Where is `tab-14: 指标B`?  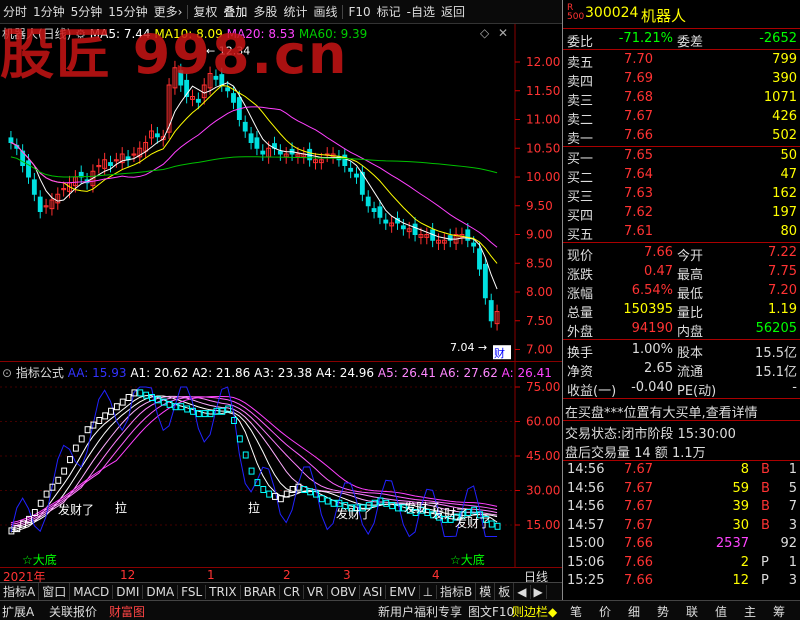 tab-14: 指标B is located at coordinates (457, 591).